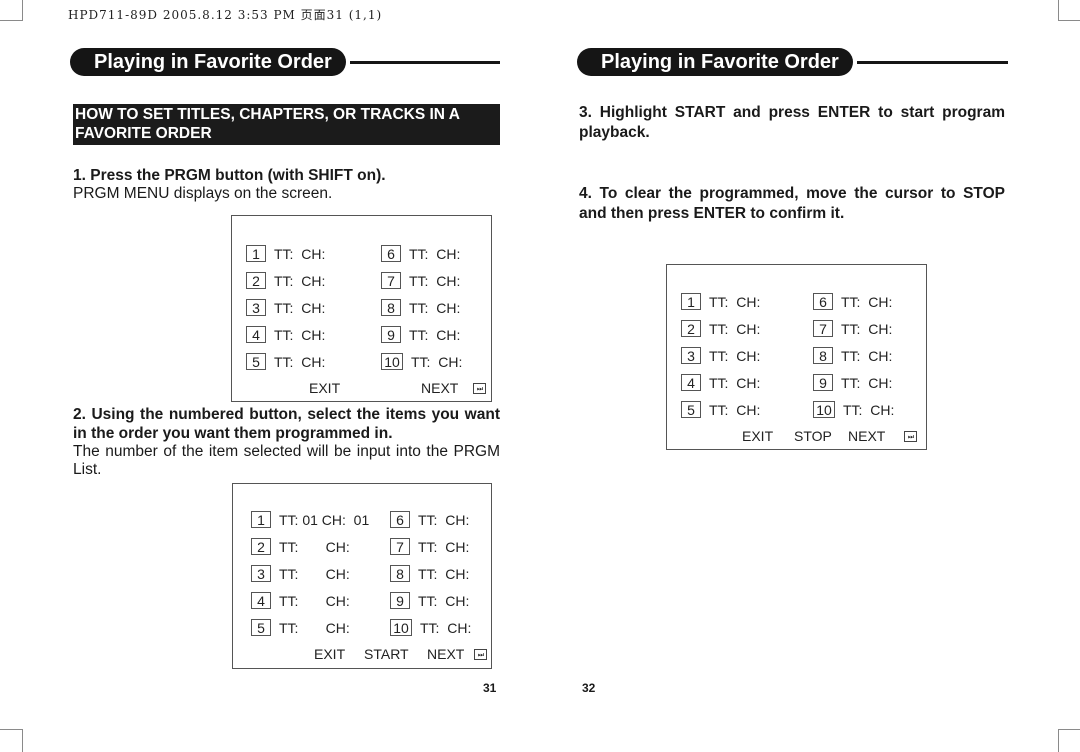 Image resolution: width=1080 pixels, height=752 pixels. What do you see at coordinates (386, 654) in the screenshot?
I see `start-button: START` at bounding box center [386, 654].